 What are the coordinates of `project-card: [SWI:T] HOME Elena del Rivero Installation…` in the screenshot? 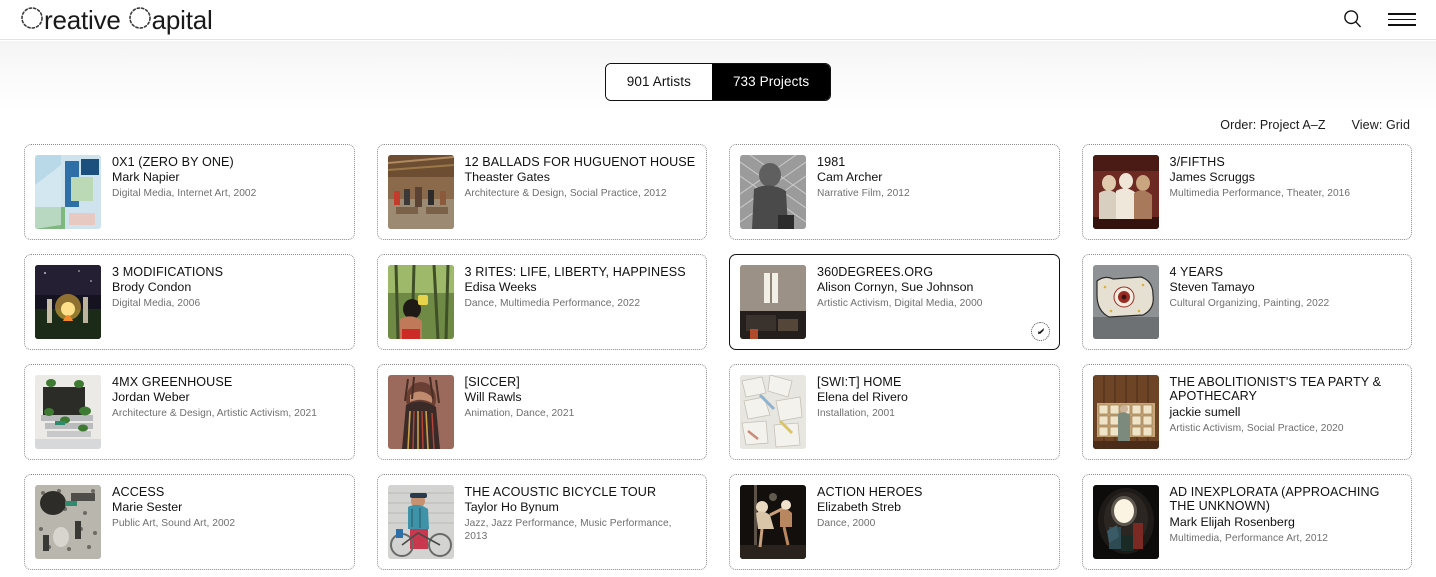 It's located at (894, 411).